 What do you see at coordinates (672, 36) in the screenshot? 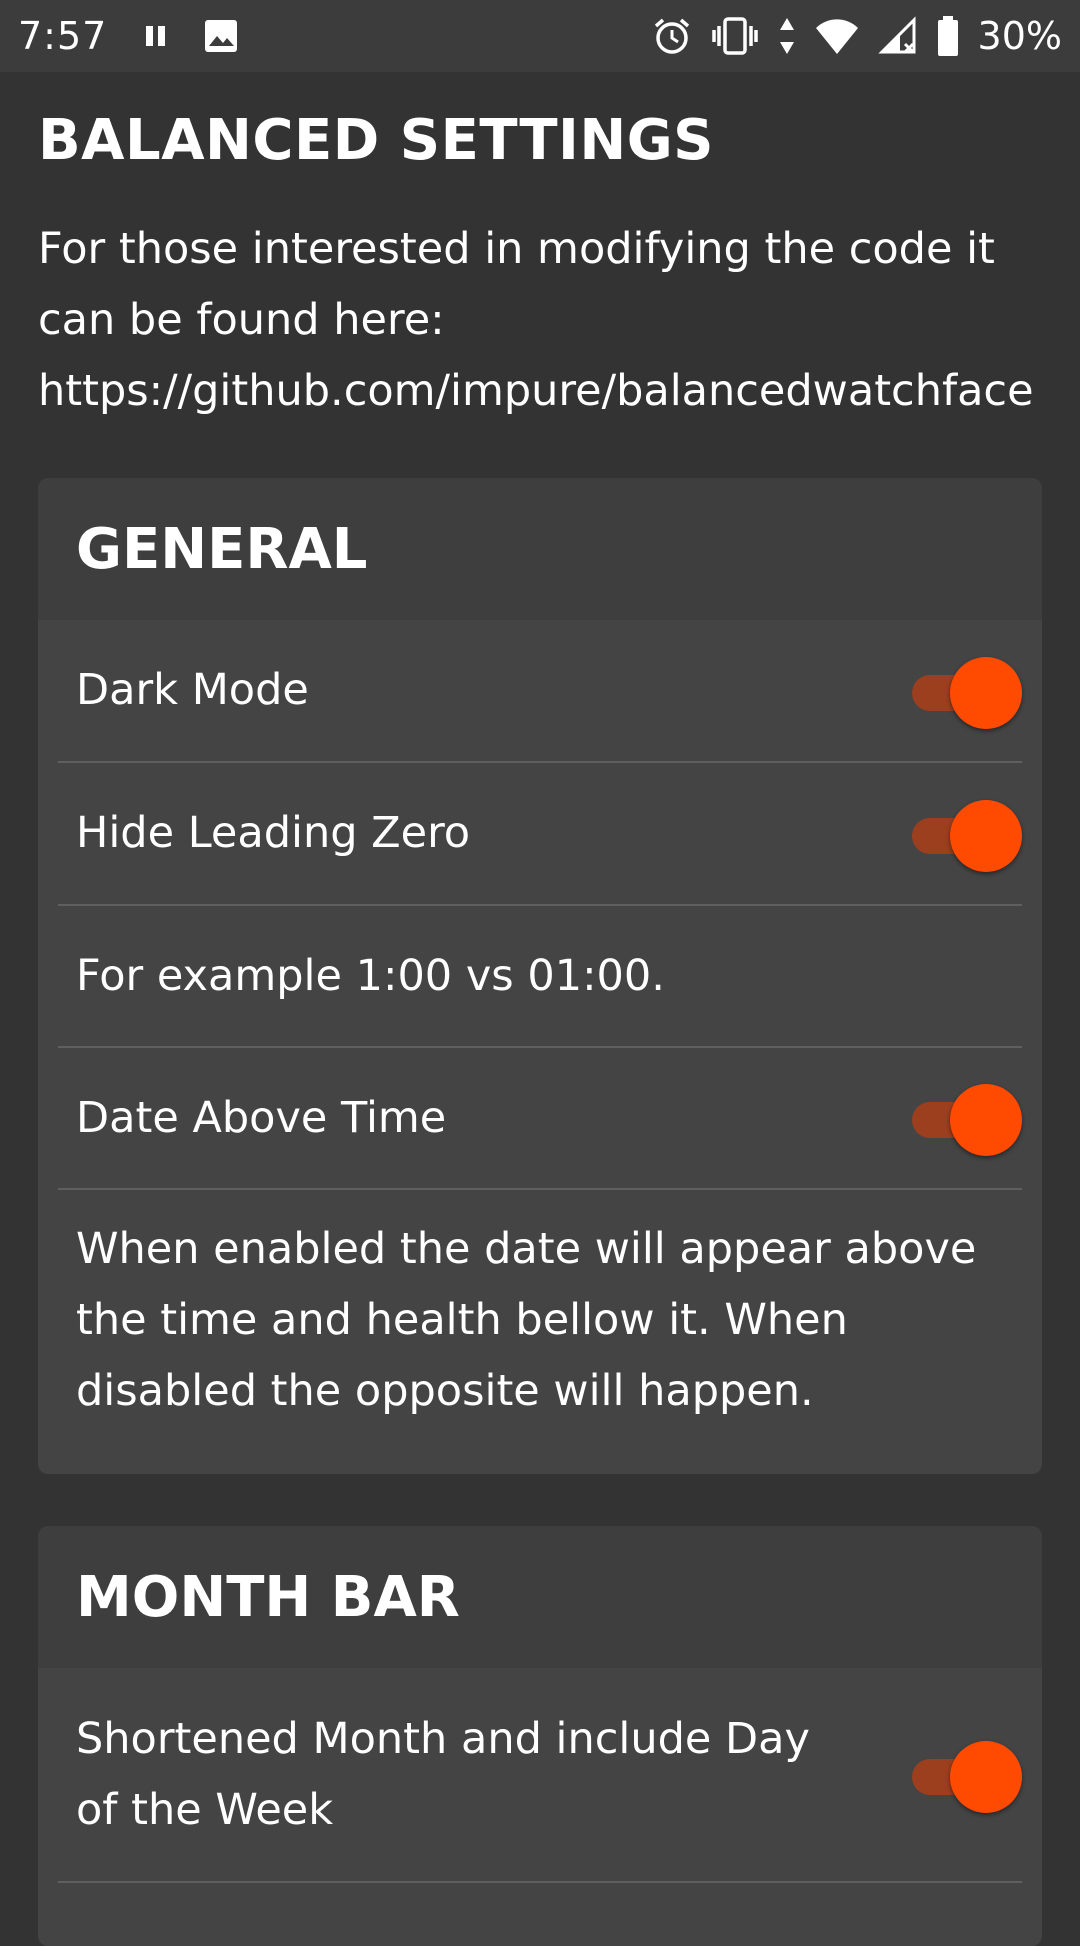
I see `alarm-icon` at bounding box center [672, 36].